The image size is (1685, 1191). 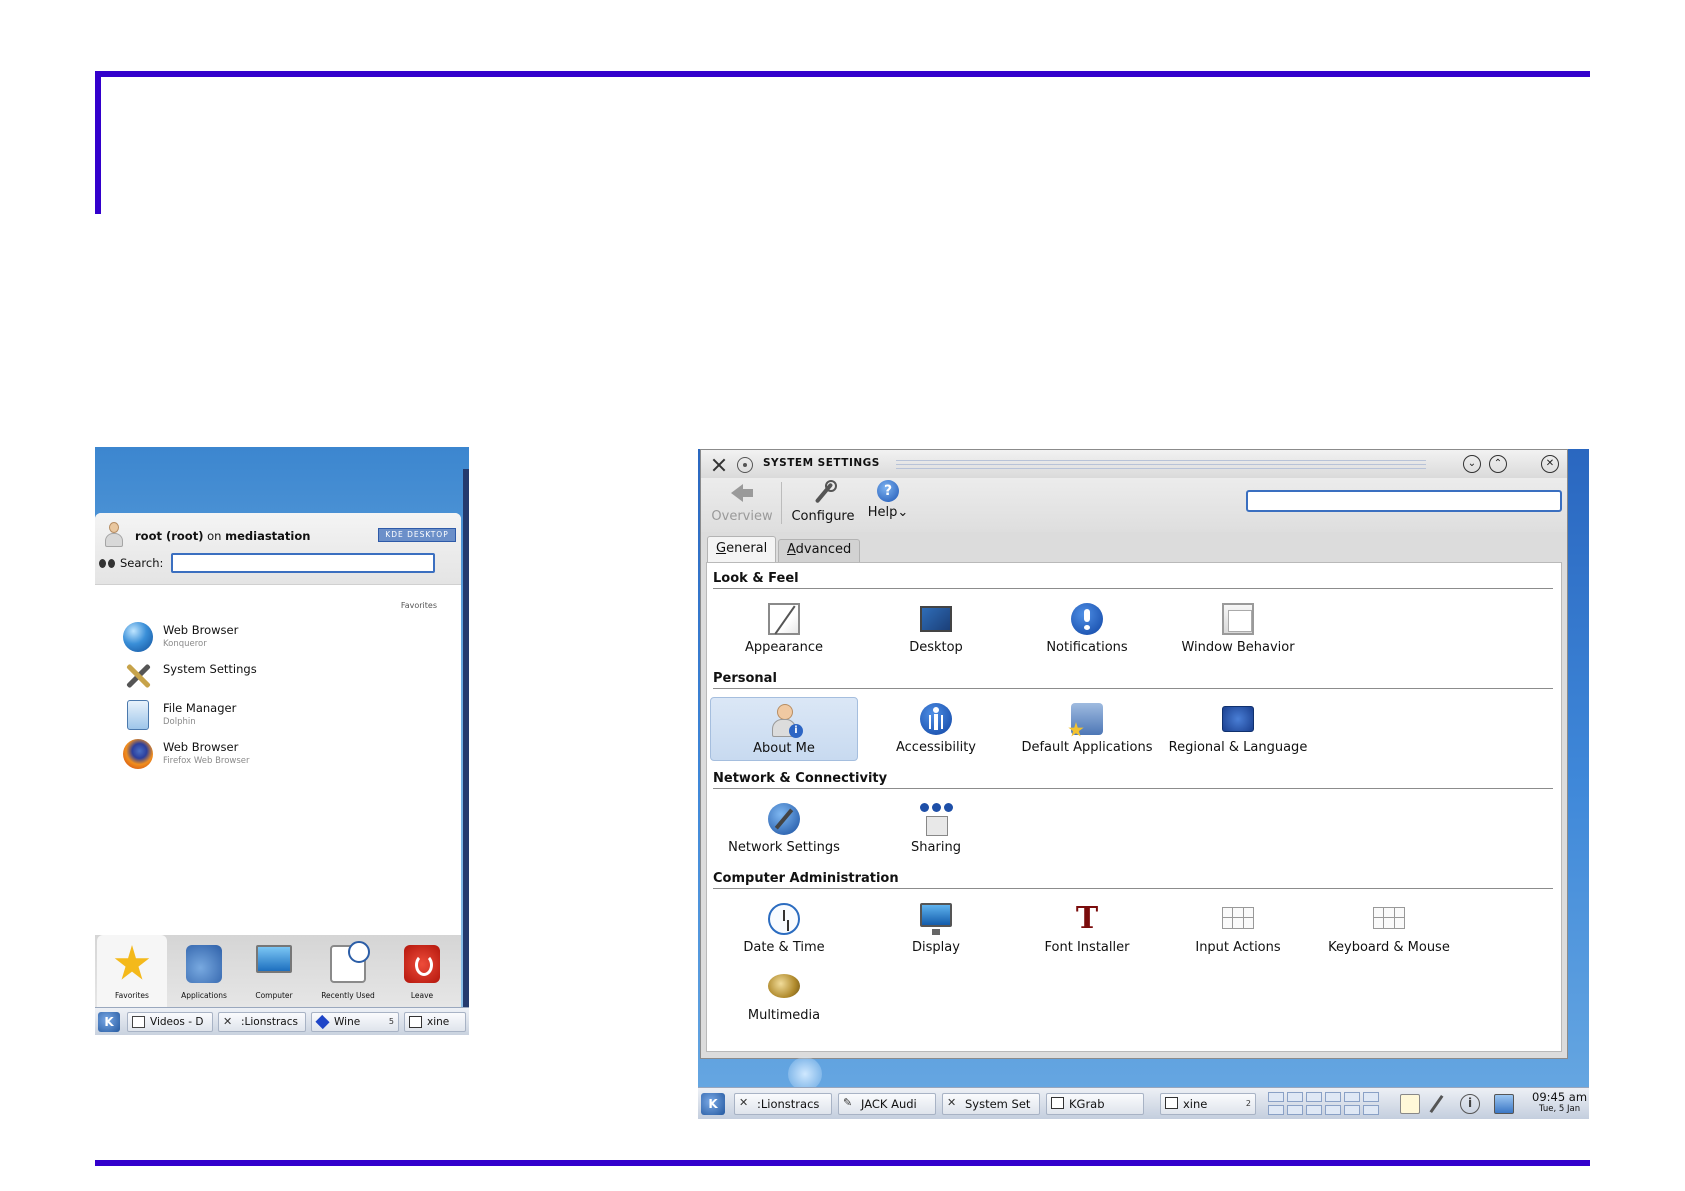 What do you see at coordinates (1208, 1104) in the screenshot?
I see `taskbar-item-xine: xine 2` at bounding box center [1208, 1104].